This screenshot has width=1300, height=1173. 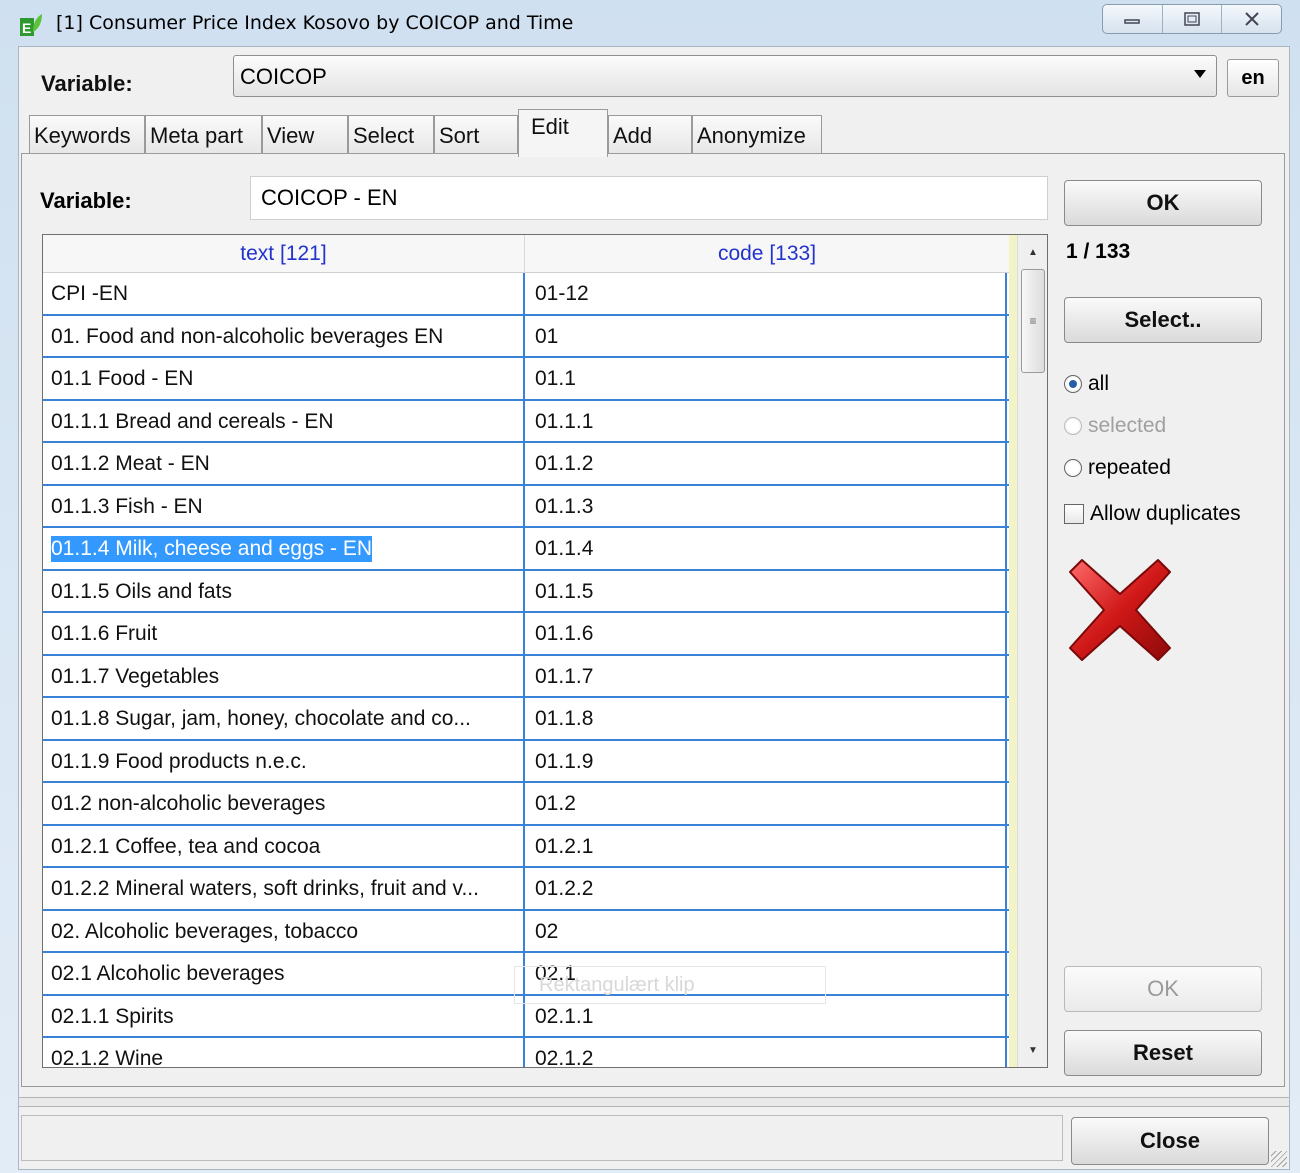 I want to click on tab-meta-part: Meta part, so click(x=203, y=135).